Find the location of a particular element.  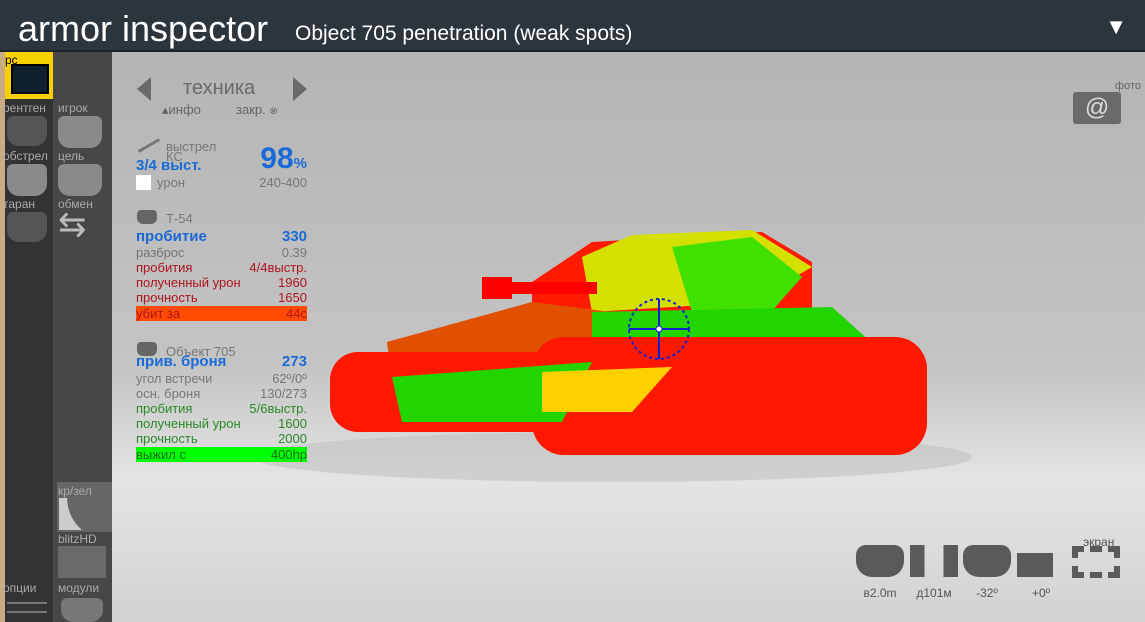

value: 1600 is located at coordinates (292, 423).